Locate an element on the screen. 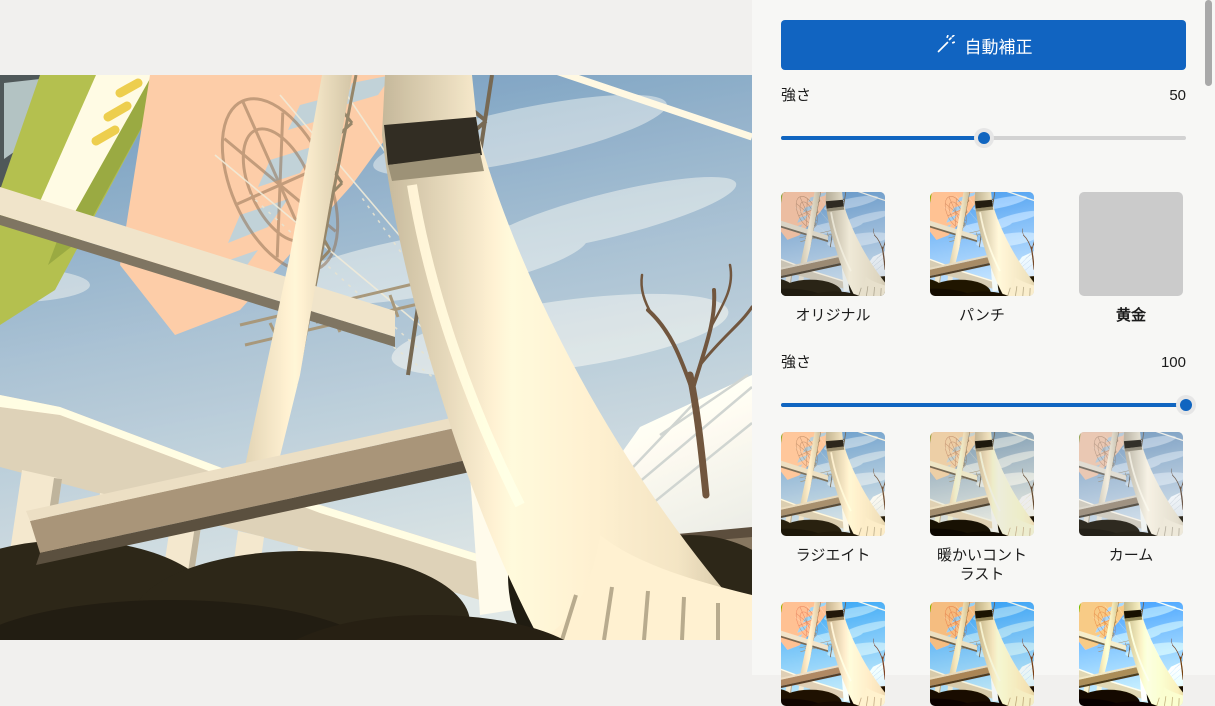 The width and height of the screenshot is (1215, 706). filter-strength-slider is located at coordinates (988, 405).